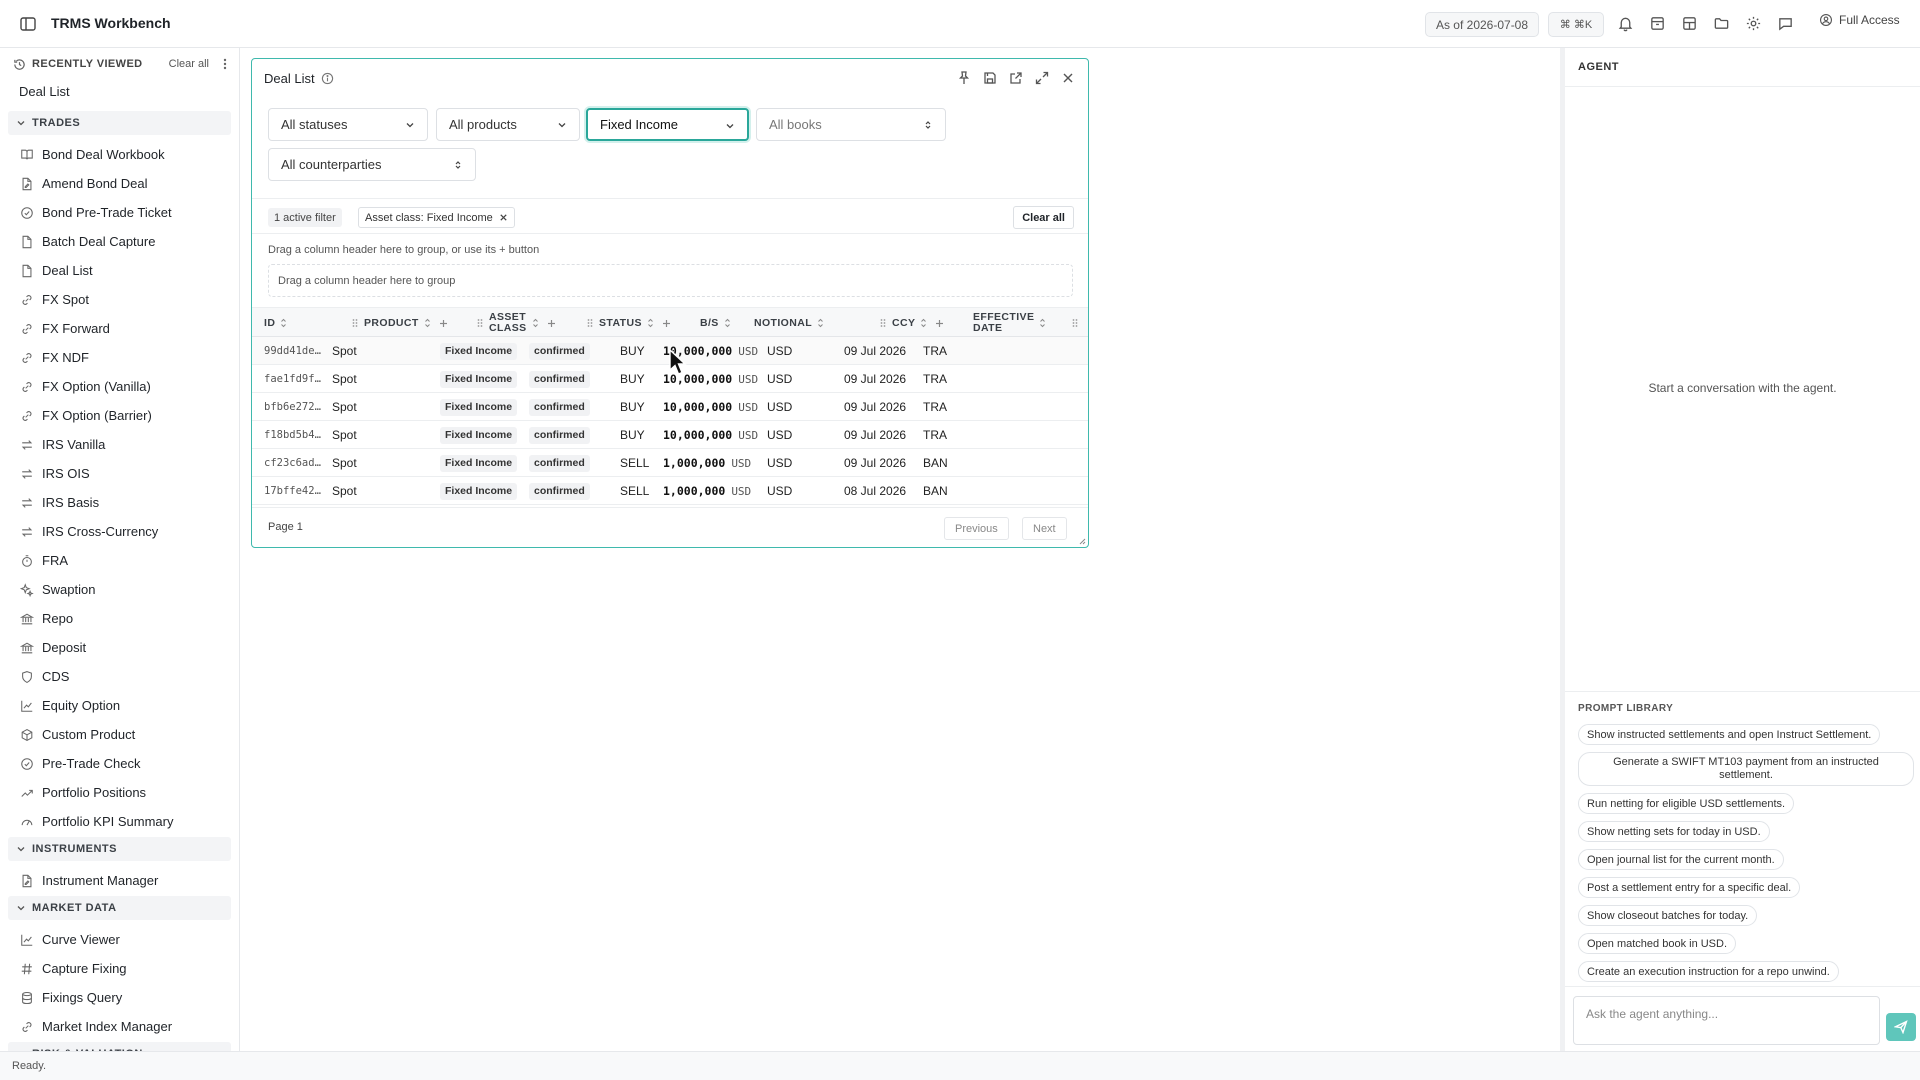 This screenshot has height=1080, width=1920. I want to click on access-level-button: Full Access, so click(1859, 20).